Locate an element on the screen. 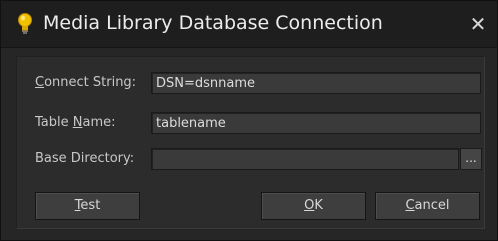 The width and height of the screenshot is (498, 241). ok-button: OK is located at coordinates (313, 206).